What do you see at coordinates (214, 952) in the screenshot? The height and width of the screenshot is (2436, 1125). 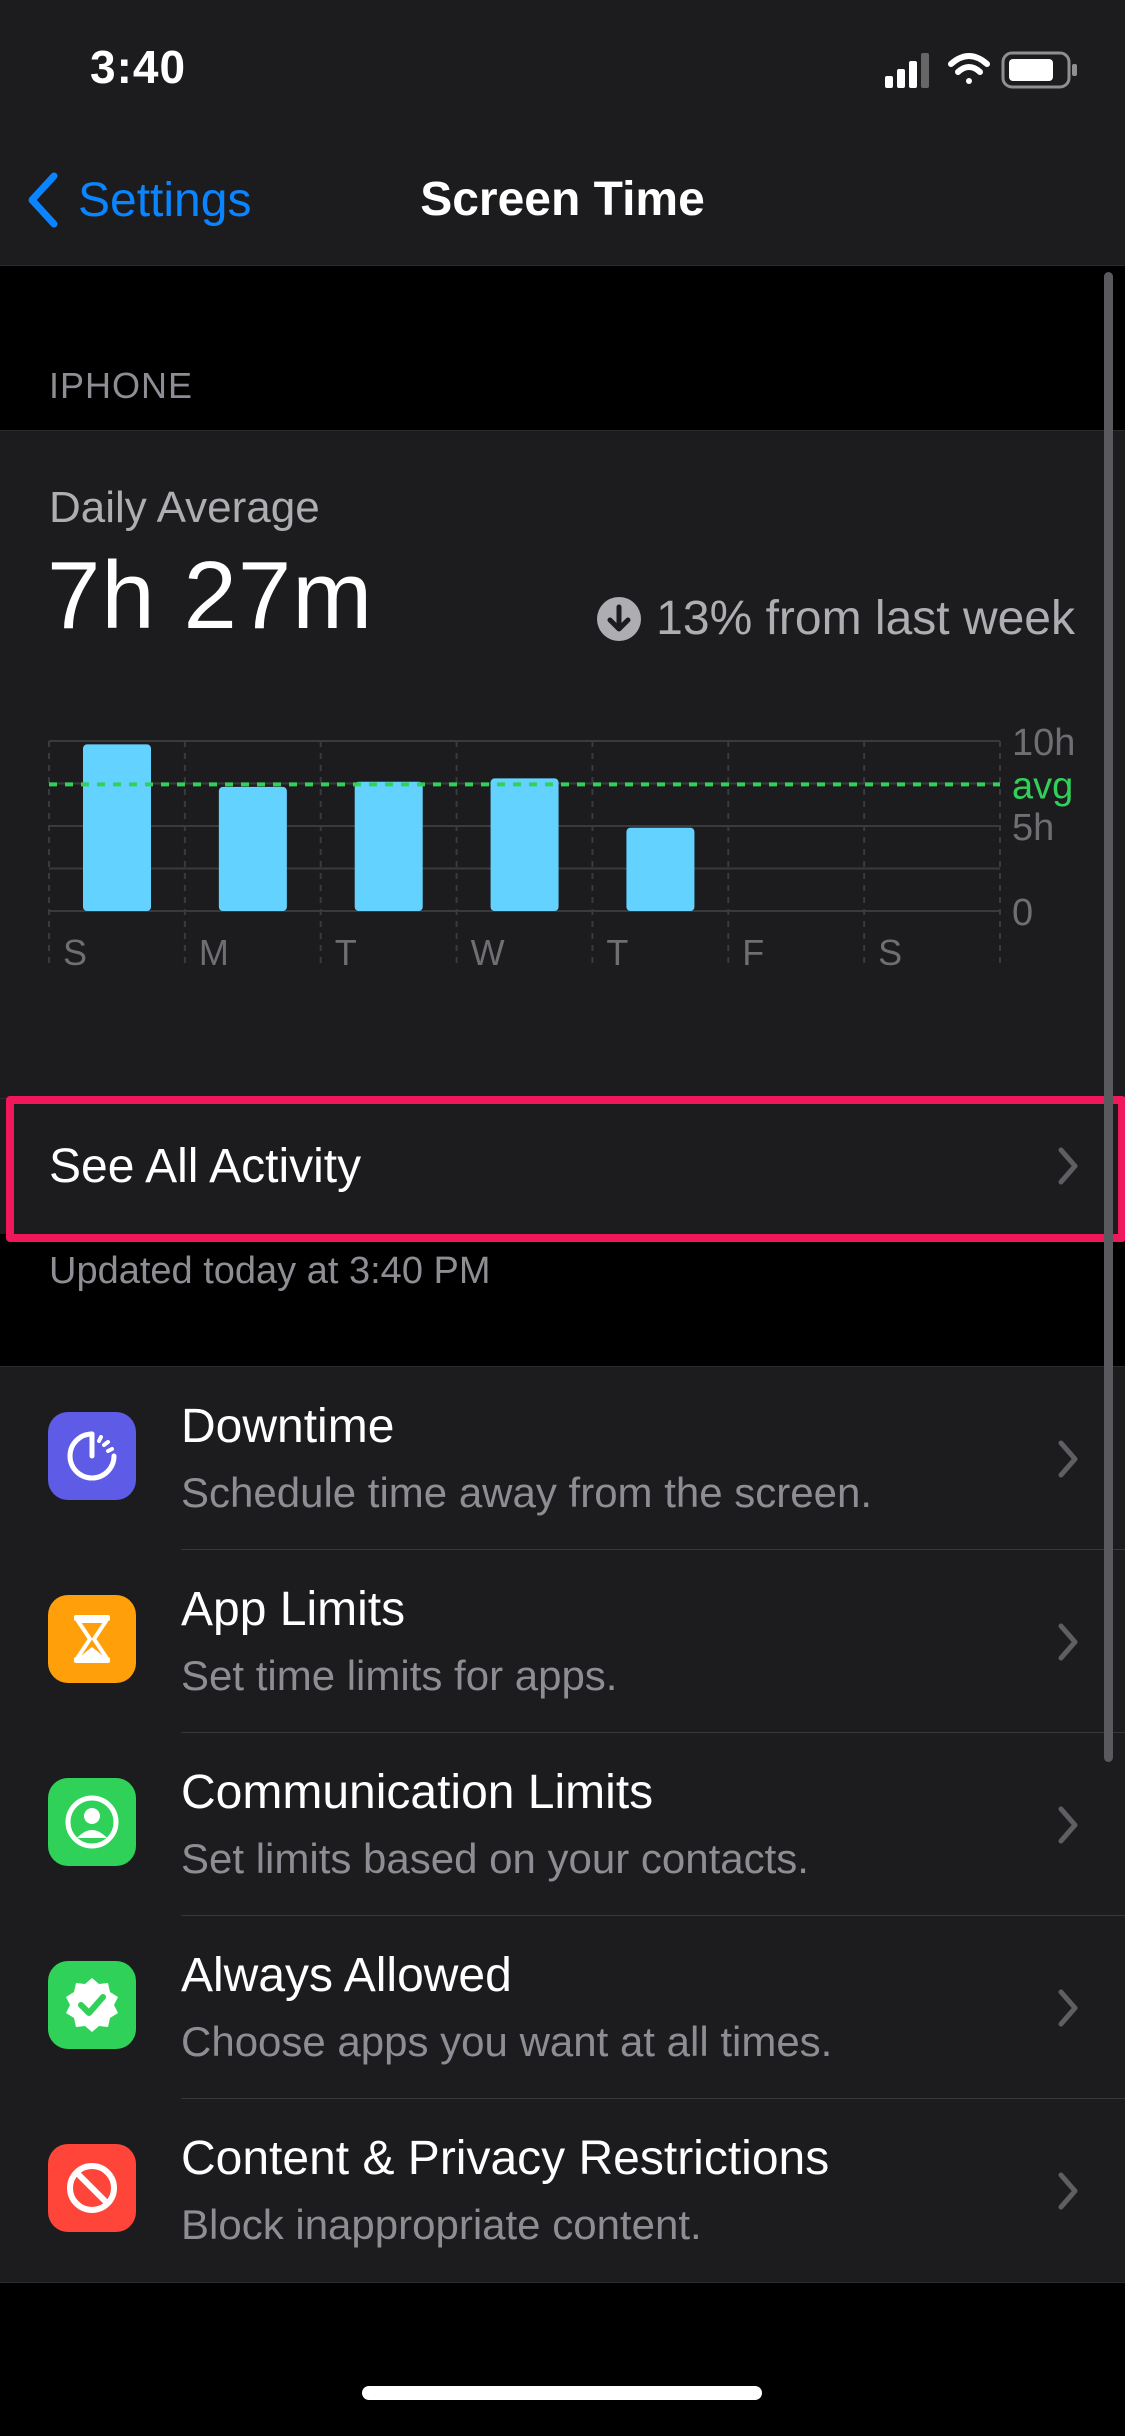 I see `chart-x-tick-label: M` at bounding box center [214, 952].